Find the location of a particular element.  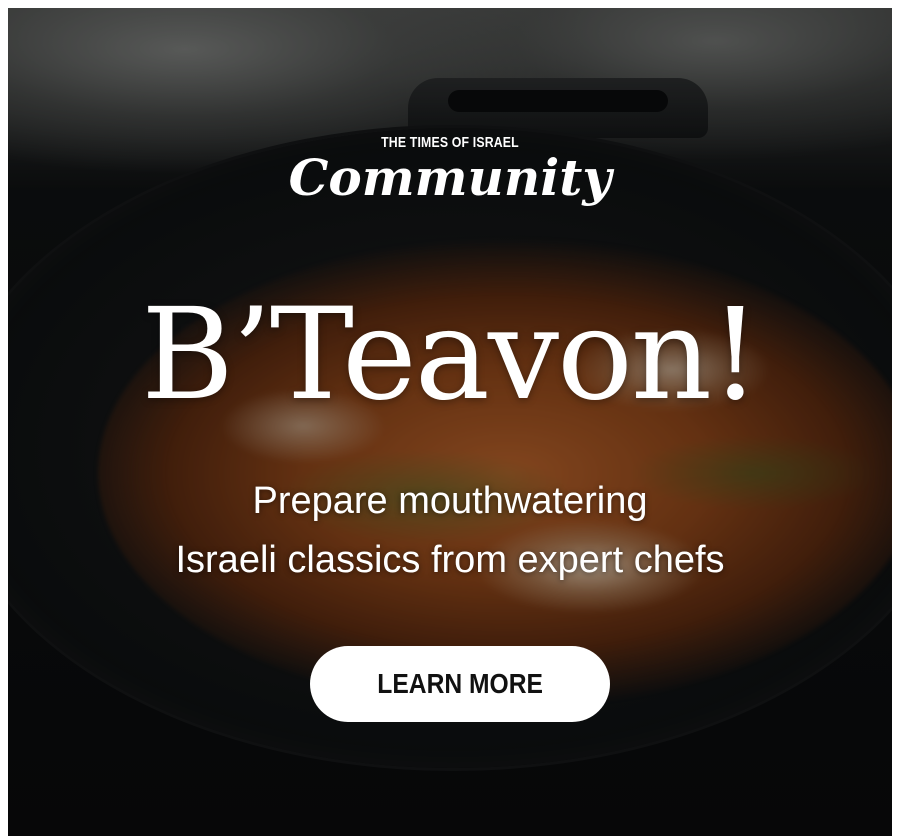

learn-more-label: LEARN MORE is located at coordinates (460, 683).